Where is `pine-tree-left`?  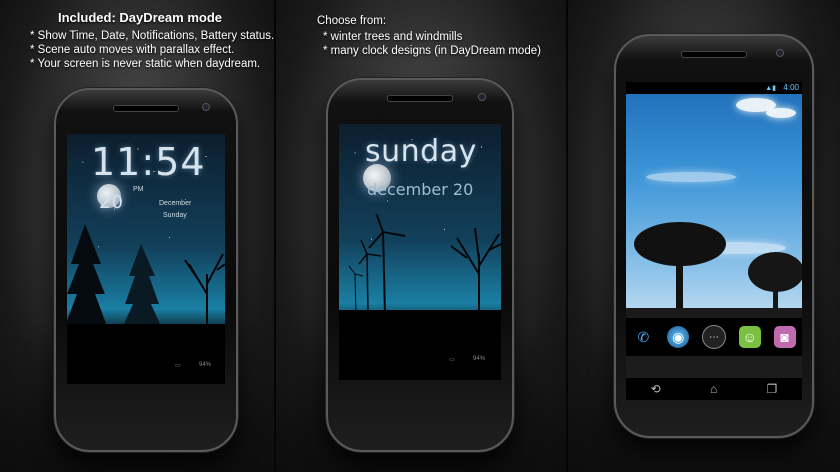
pine-tree-left is located at coordinates (87, 275).